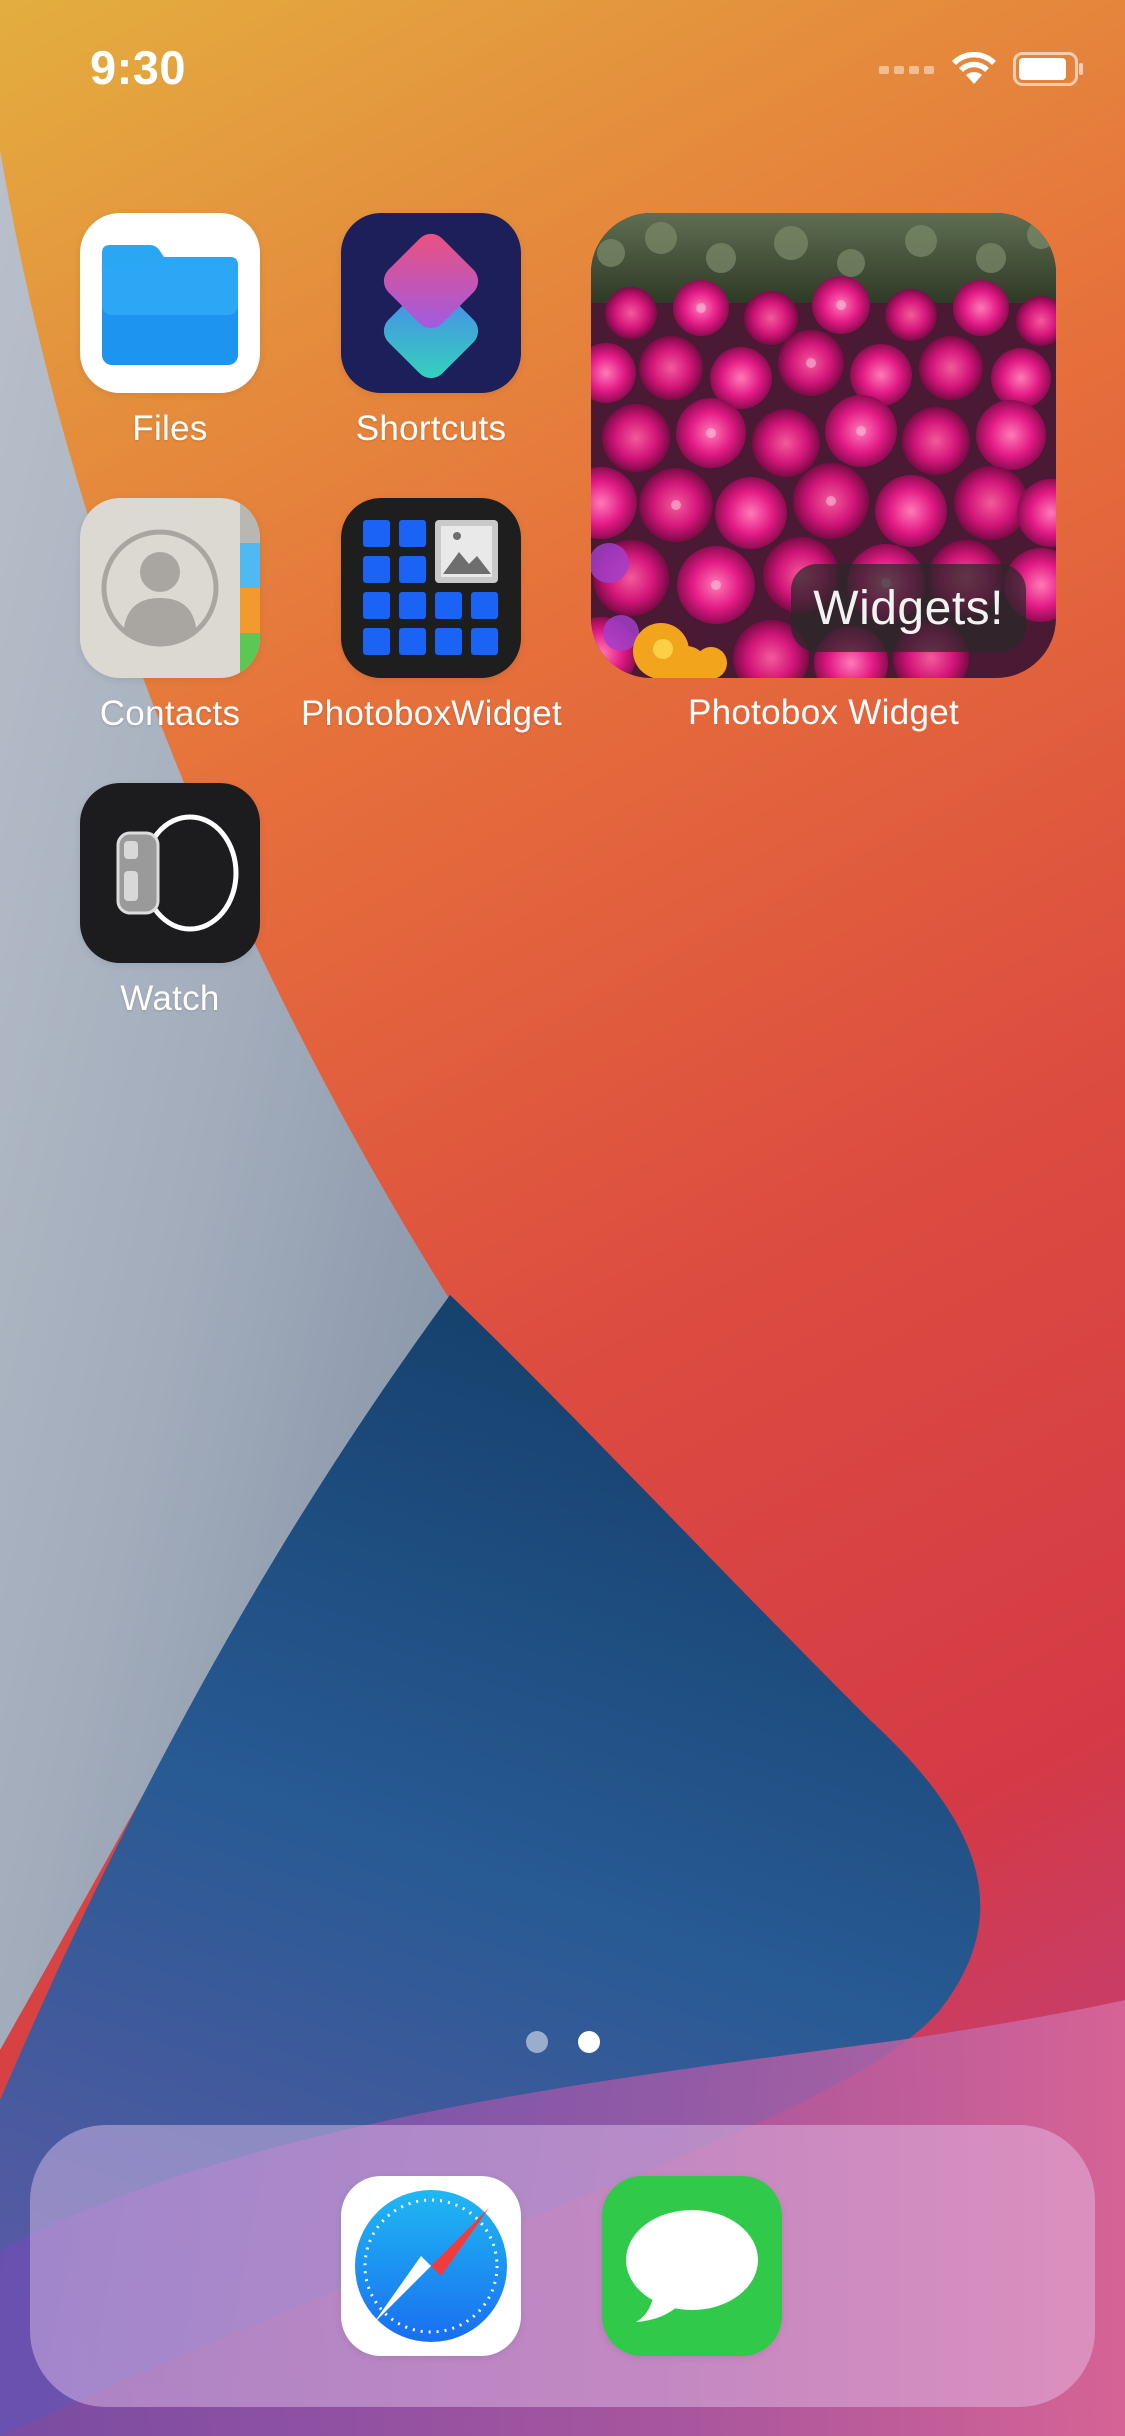 The height and width of the screenshot is (2436, 1125). I want to click on messages-bubble-icon, so click(692, 2266).